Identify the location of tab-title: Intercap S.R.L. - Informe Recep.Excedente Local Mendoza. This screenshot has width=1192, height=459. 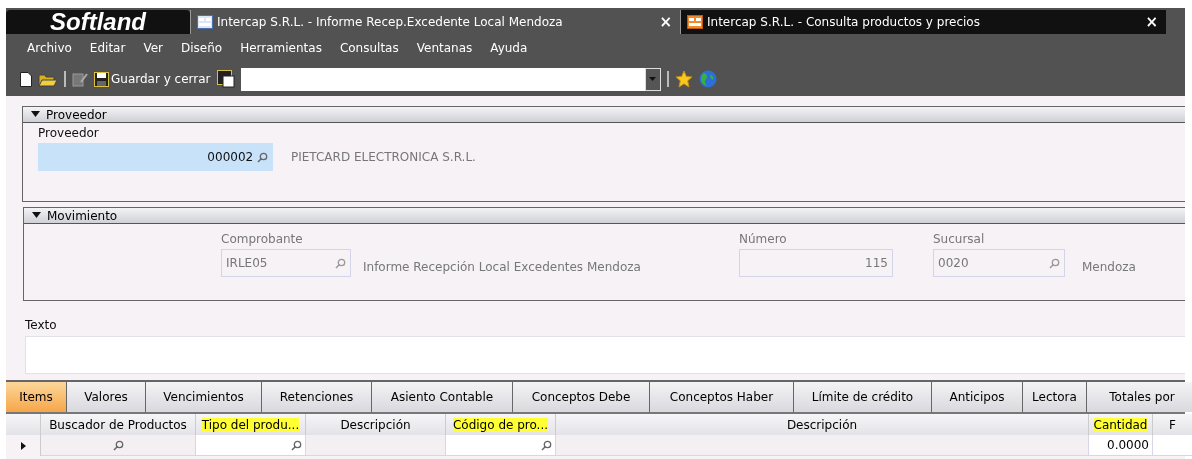
(390, 22).